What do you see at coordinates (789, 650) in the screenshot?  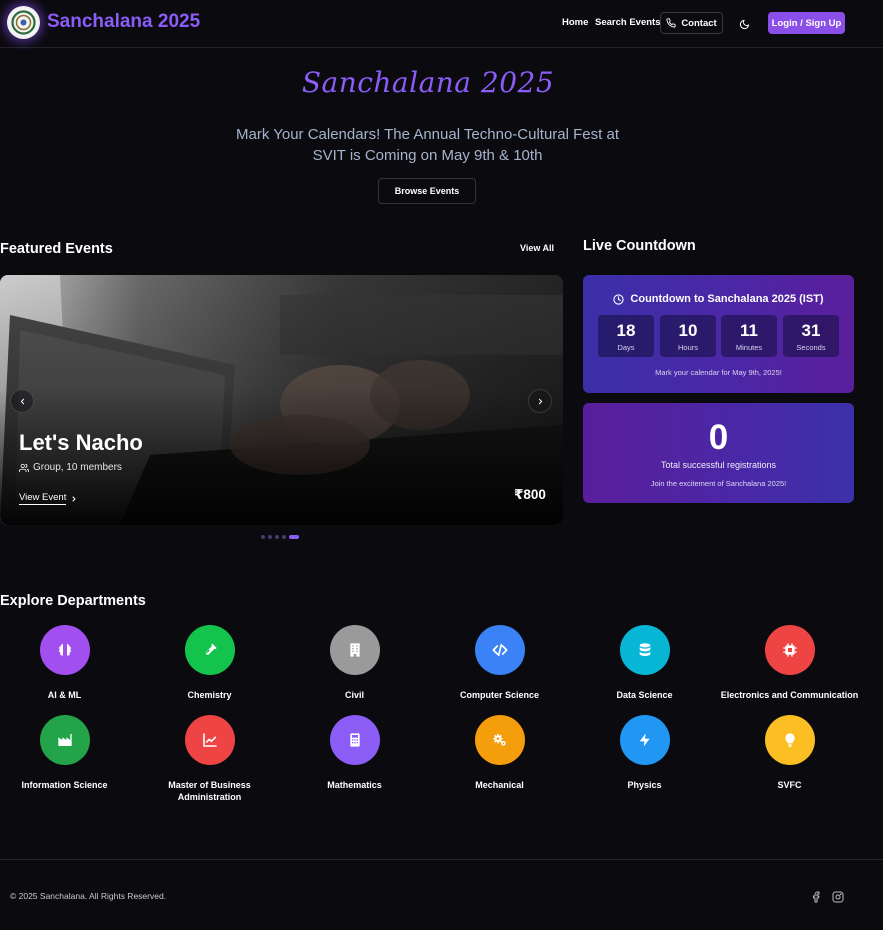 I see `chip-icon` at bounding box center [789, 650].